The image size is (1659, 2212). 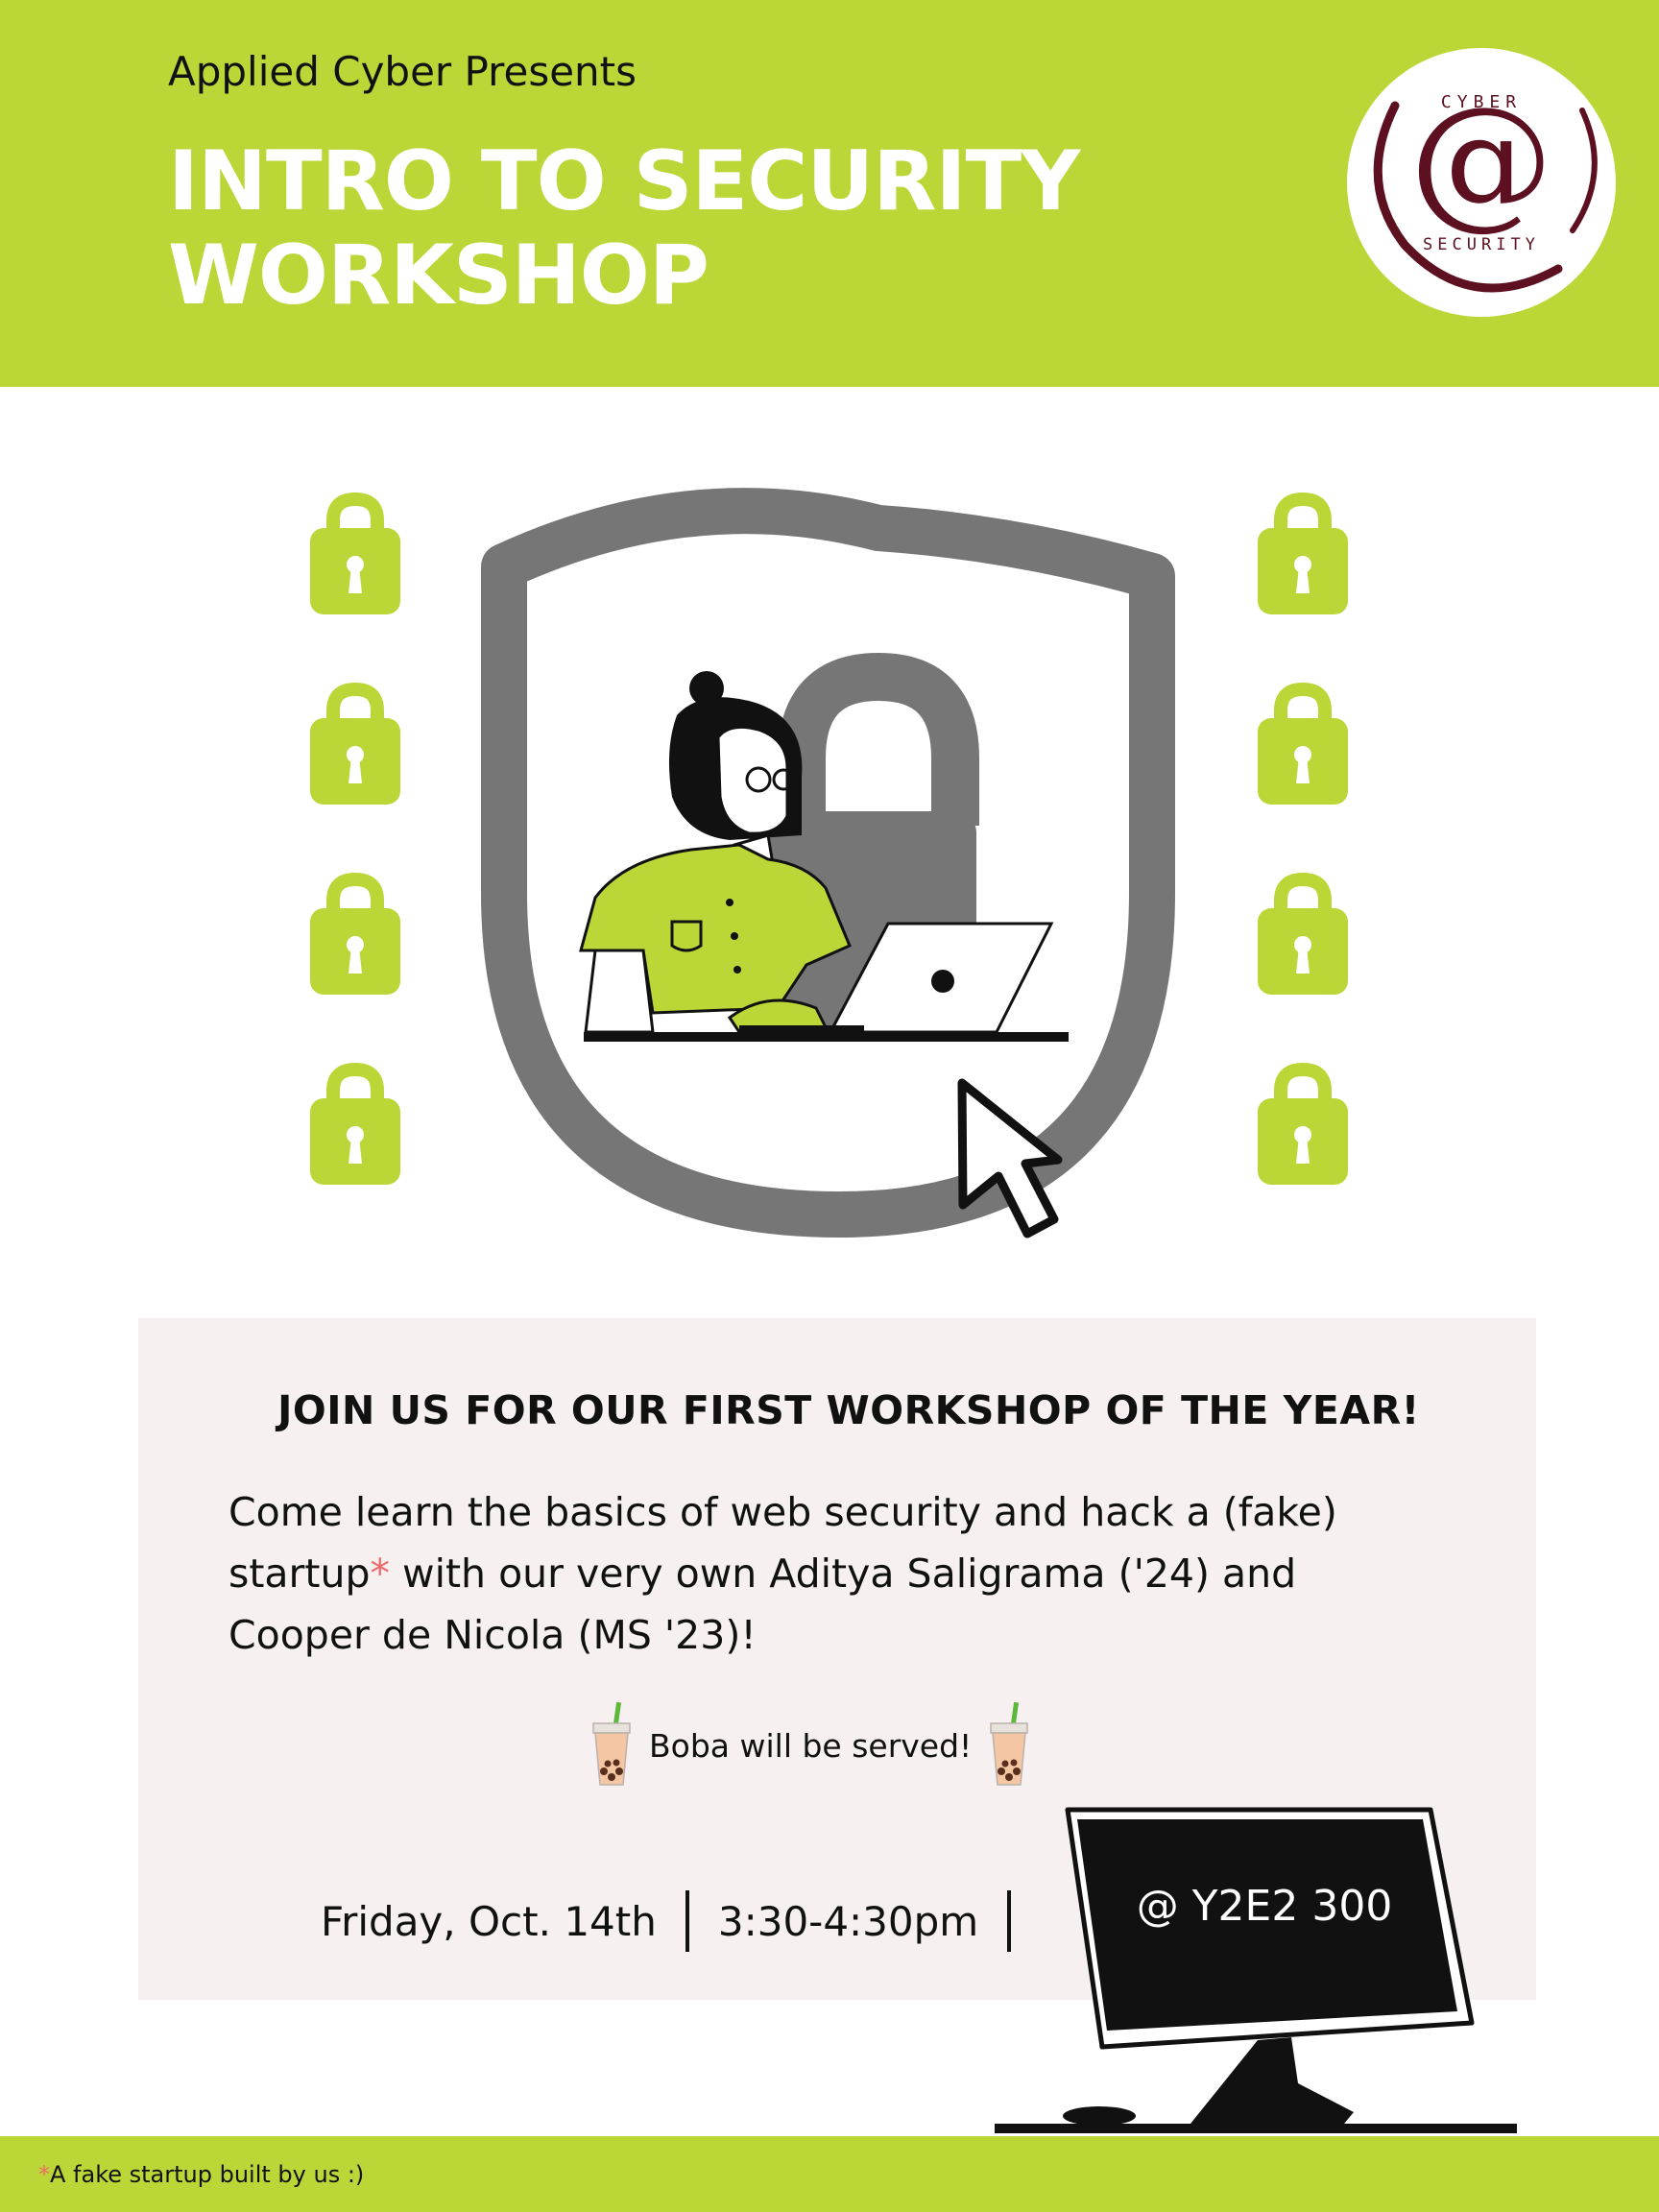 I want to click on footnote-asterisk: *, so click(x=44, y=2174).